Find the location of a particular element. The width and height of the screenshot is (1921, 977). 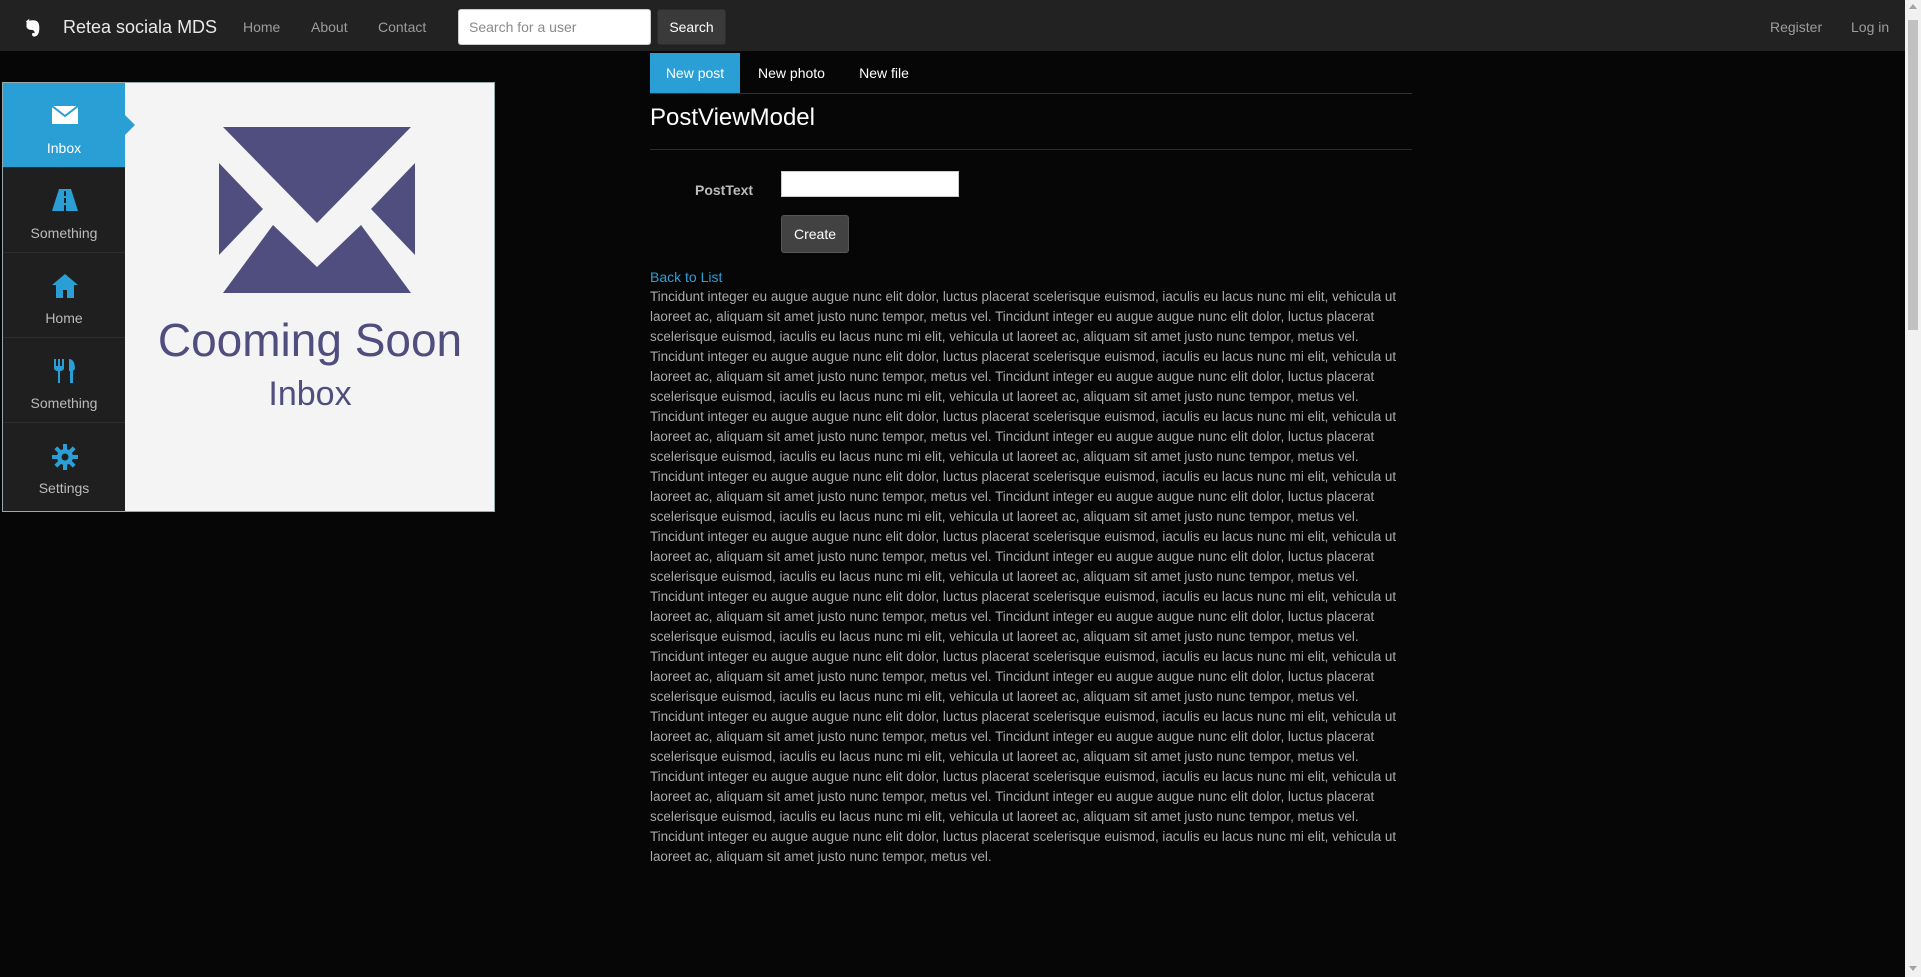

scroll-down-arrow-icon is located at coordinates (1913, 968).